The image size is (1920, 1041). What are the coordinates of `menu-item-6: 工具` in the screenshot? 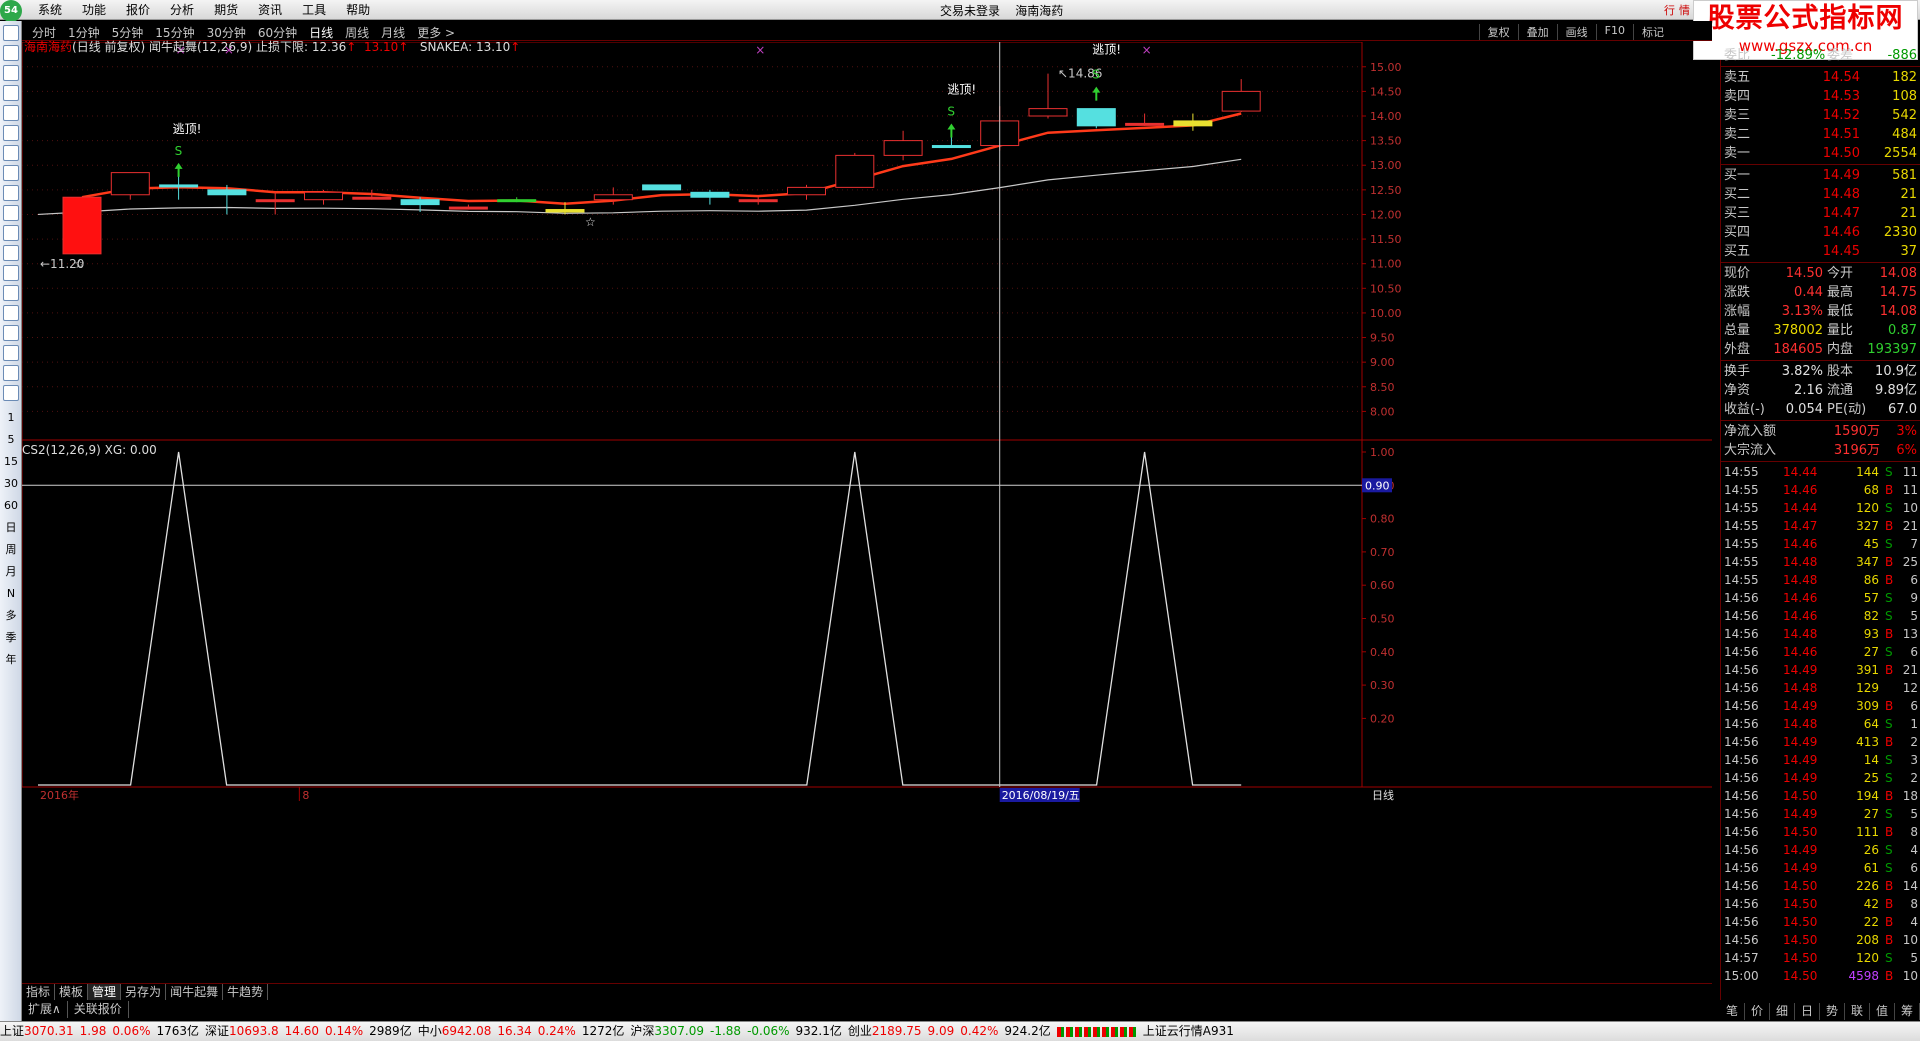 It's located at (314, 10).